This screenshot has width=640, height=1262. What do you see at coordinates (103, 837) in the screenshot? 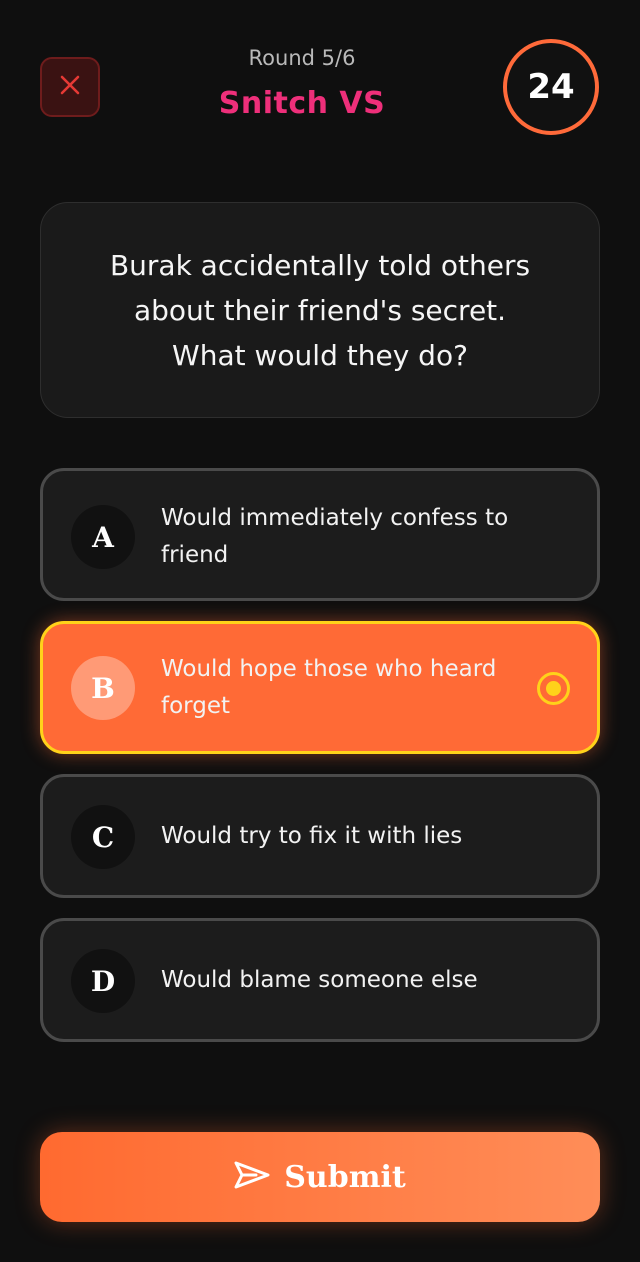
I see `option-letter-badge: C` at bounding box center [103, 837].